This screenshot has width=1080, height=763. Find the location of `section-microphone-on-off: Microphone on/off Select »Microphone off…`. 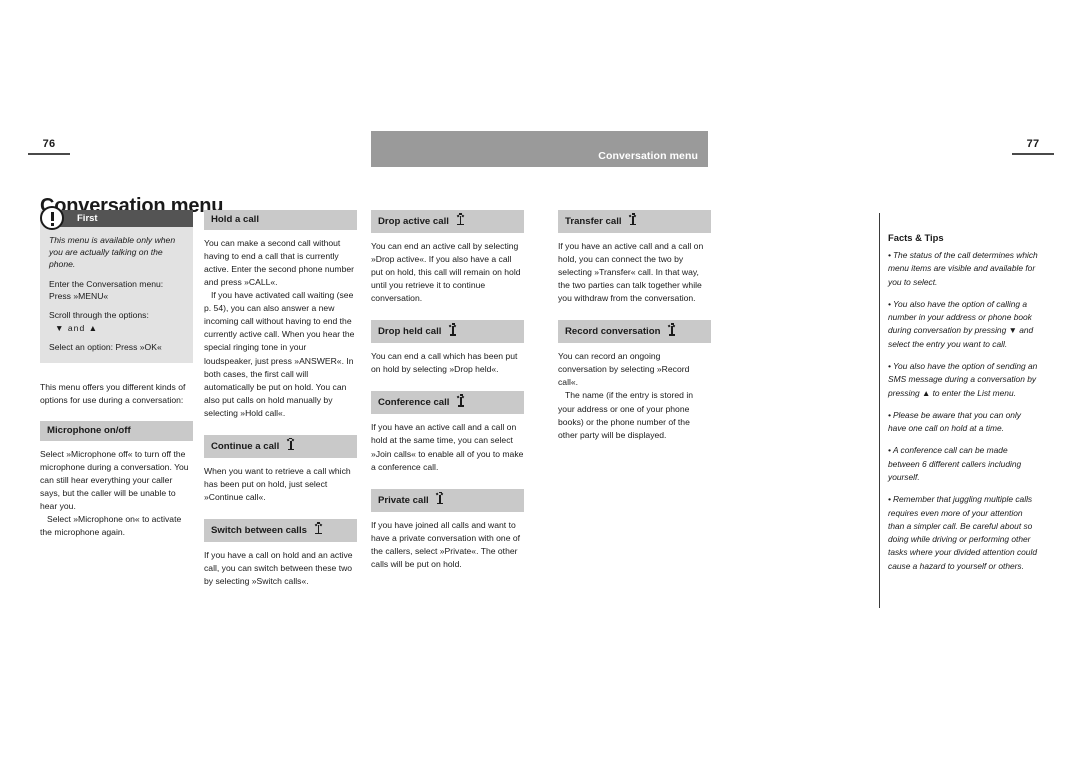

section-microphone-on-off: Microphone on/off Select »Microphone off… is located at coordinates (116, 479).